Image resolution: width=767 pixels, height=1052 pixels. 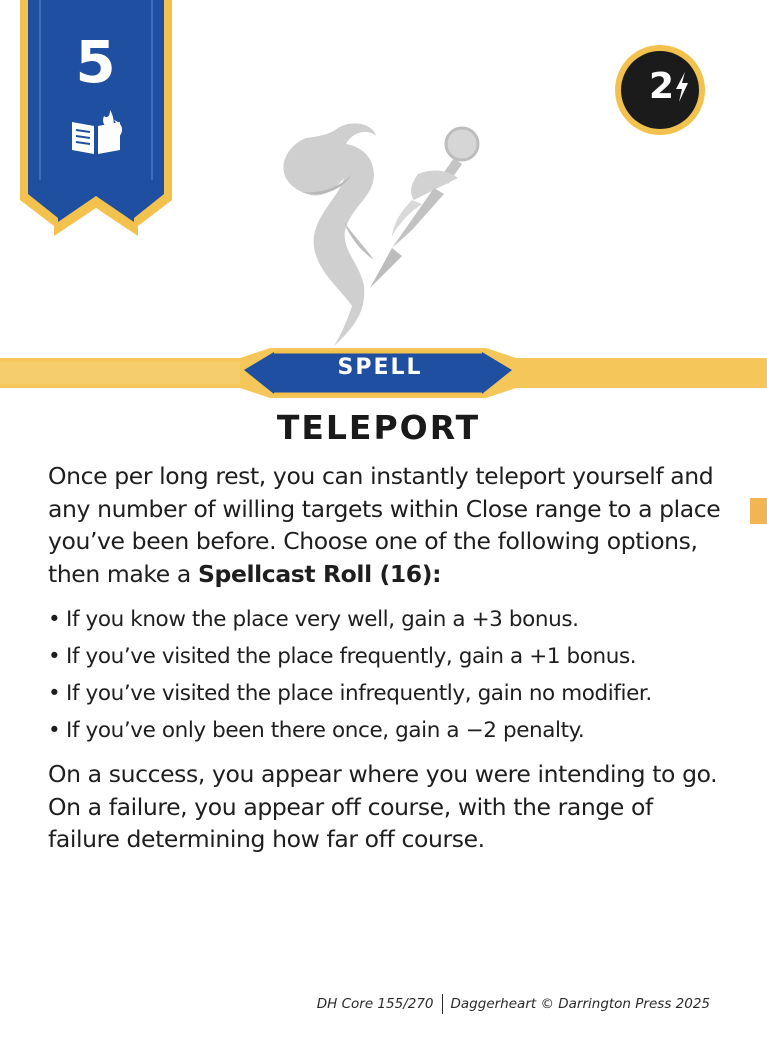 I want to click on level-number: 5, so click(x=96, y=62).